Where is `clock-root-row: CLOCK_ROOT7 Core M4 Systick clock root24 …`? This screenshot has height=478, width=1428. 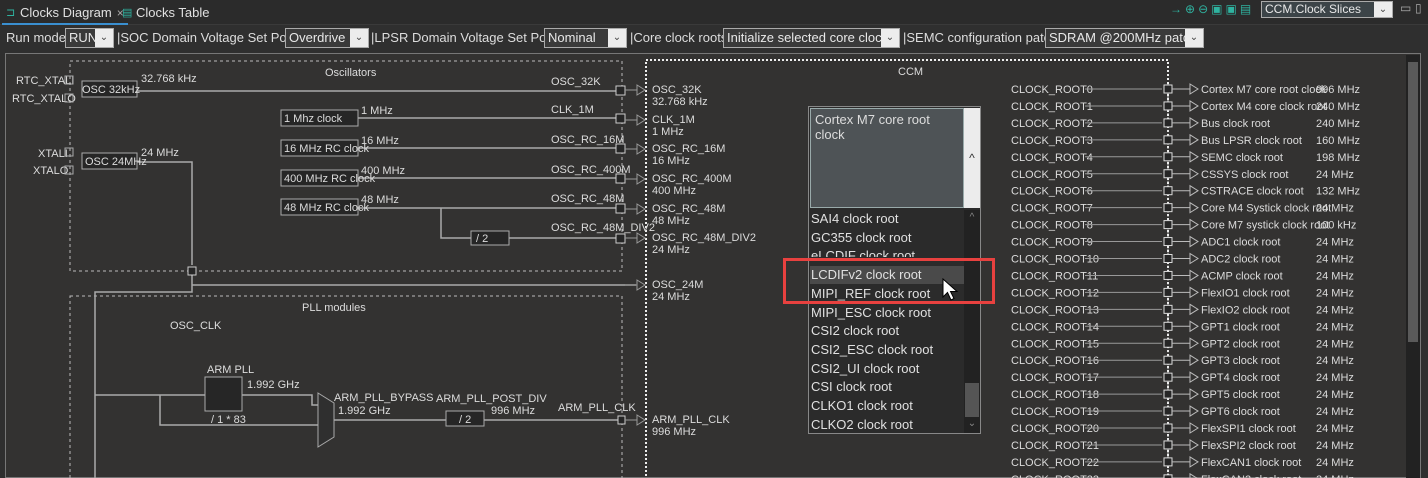
clock-root-row: CLOCK_ROOT7 Core M4 Systick clock root24 … is located at coordinates (1182, 210).